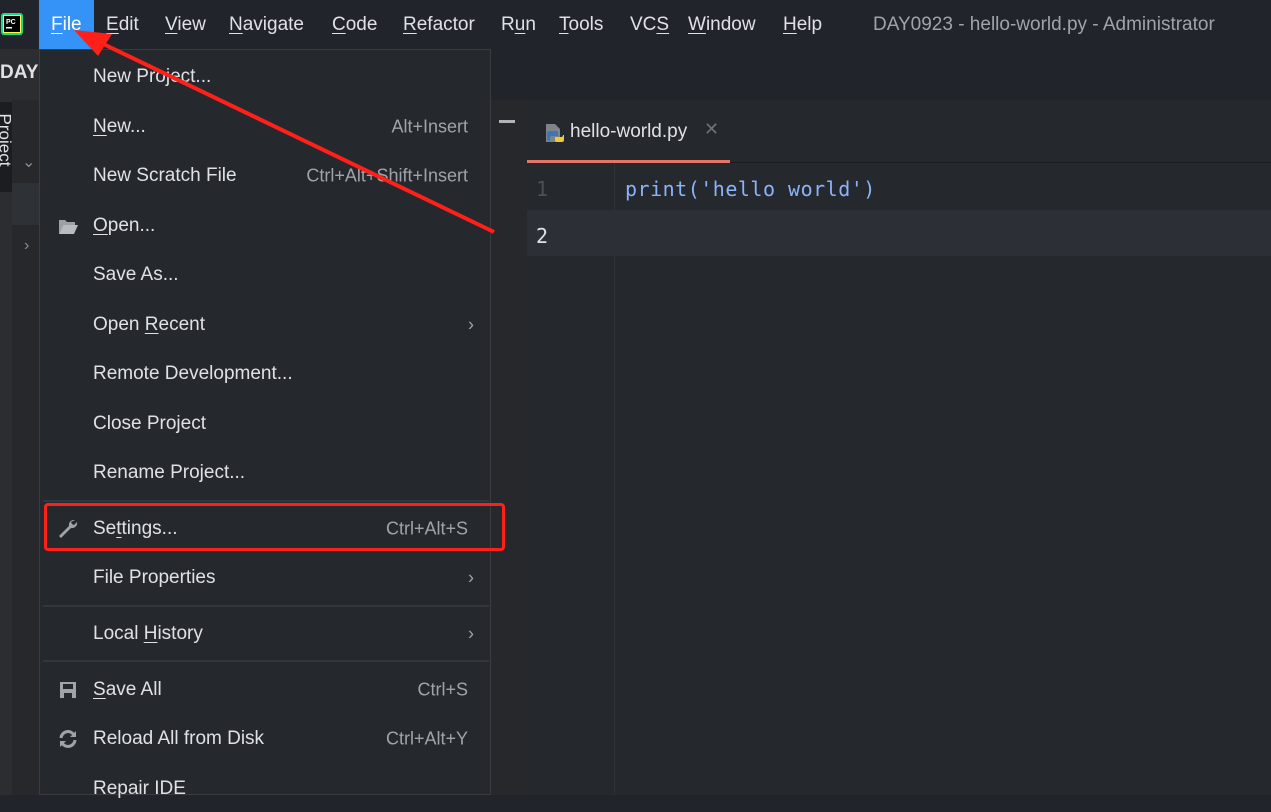 This screenshot has width=1271, height=812. What do you see at coordinates (179, 738) in the screenshot?
I see `menu-item-label: Reload All from Disk` at bounding box center [179, 738].